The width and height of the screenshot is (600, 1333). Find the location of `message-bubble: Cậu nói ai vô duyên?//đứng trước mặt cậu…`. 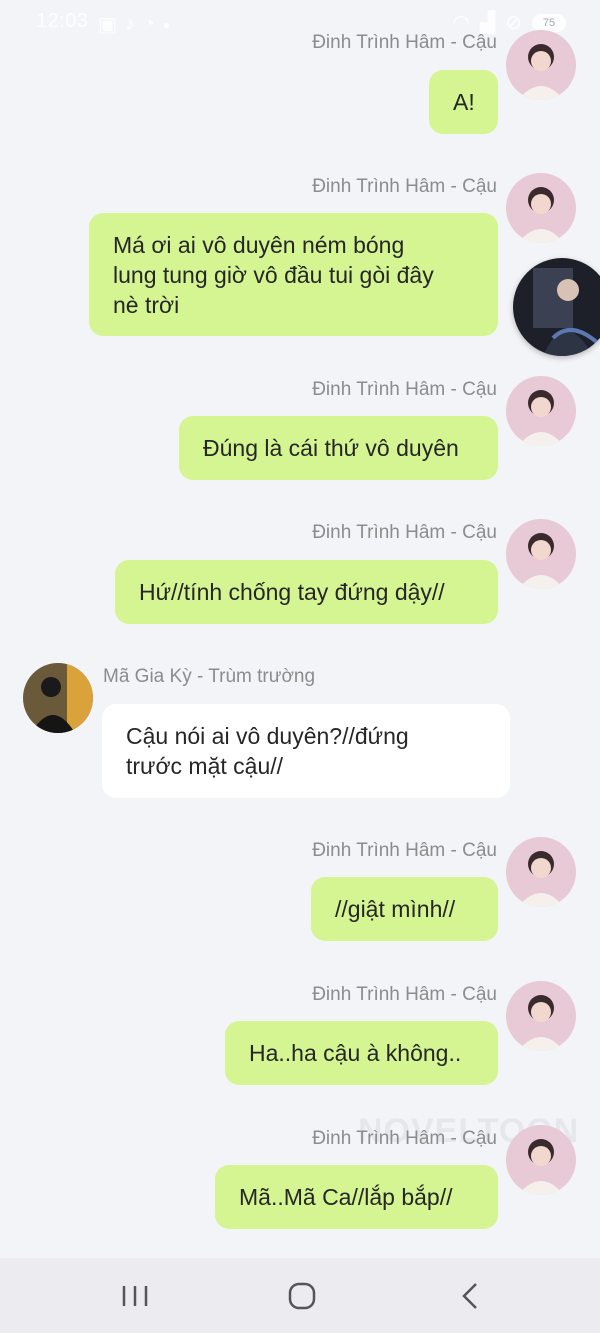

message-bubble: Cậu nói ai vô duyên?//đứng trước mặt cậu… is located at coordinates (306, 751).